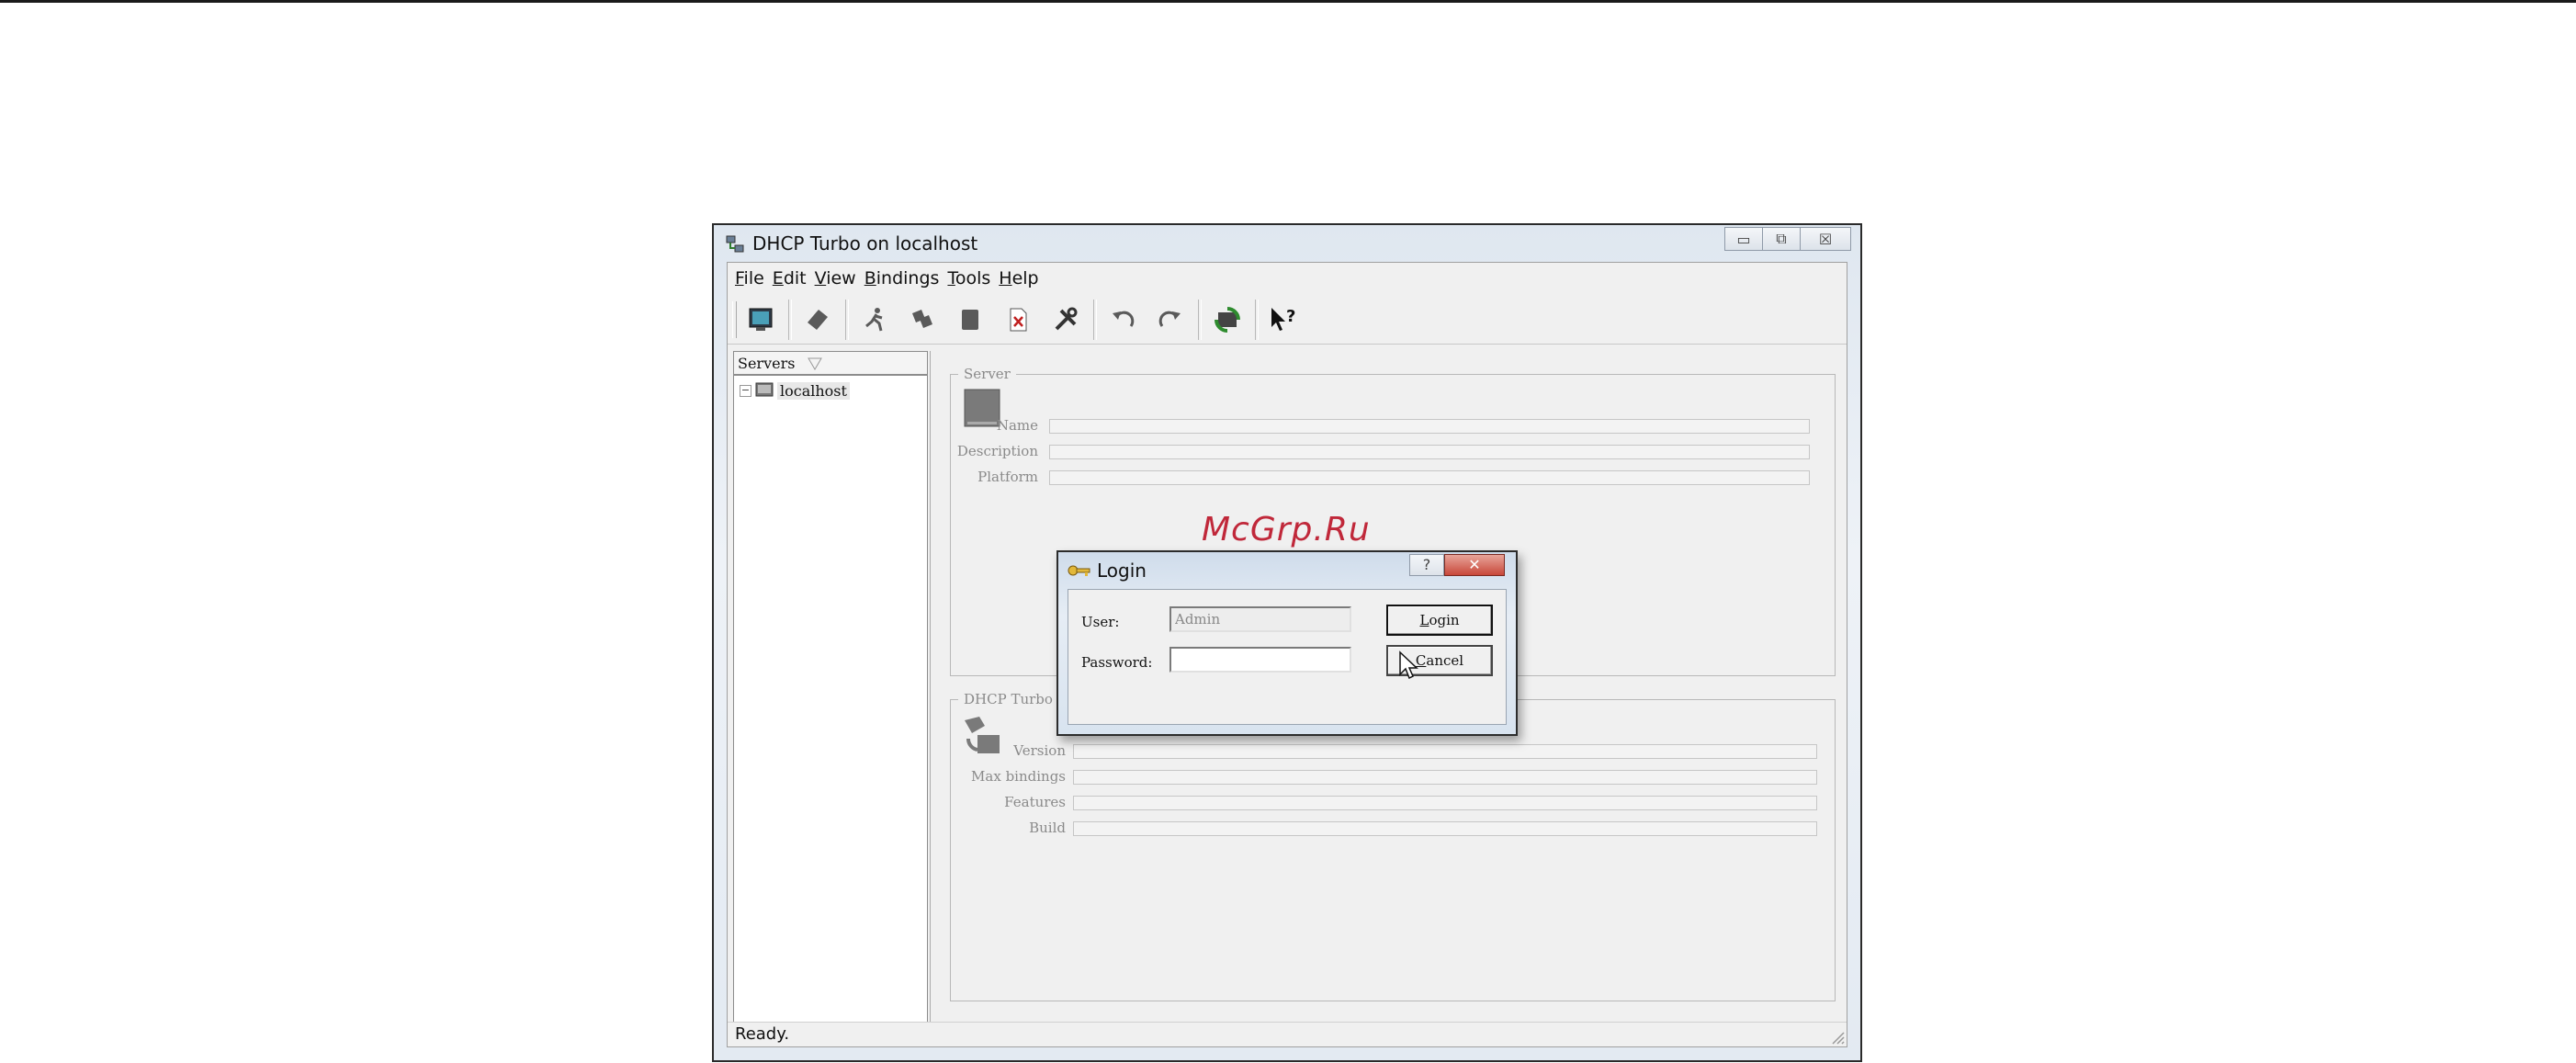 The width and height of the screenshot is (2576, 1063). Describe the element at coordinates (987, 374) in the screenshot. I see `server-group-legend: Server` at that location.